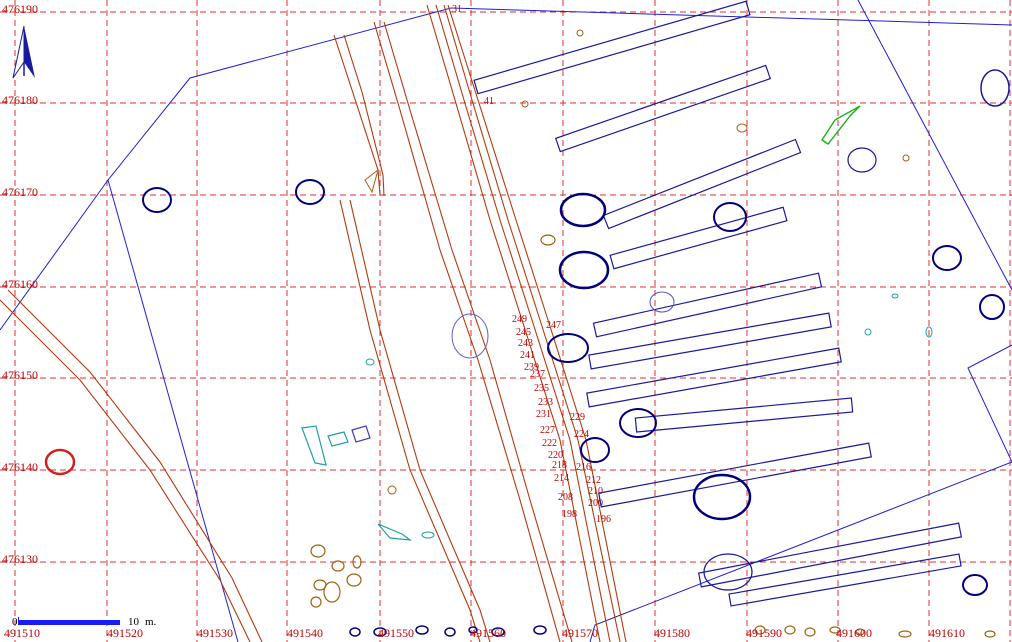 This screenshot has width=1012, height=642. Describe the element at coordinates (20, 284) in the screenshot. I see `northing-label: 476160` at that location.